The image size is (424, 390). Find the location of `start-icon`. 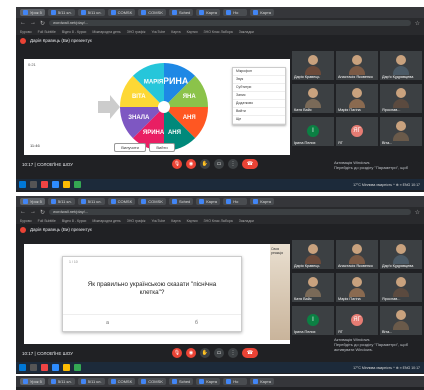

start-icon is located at coordinates (22, 184).